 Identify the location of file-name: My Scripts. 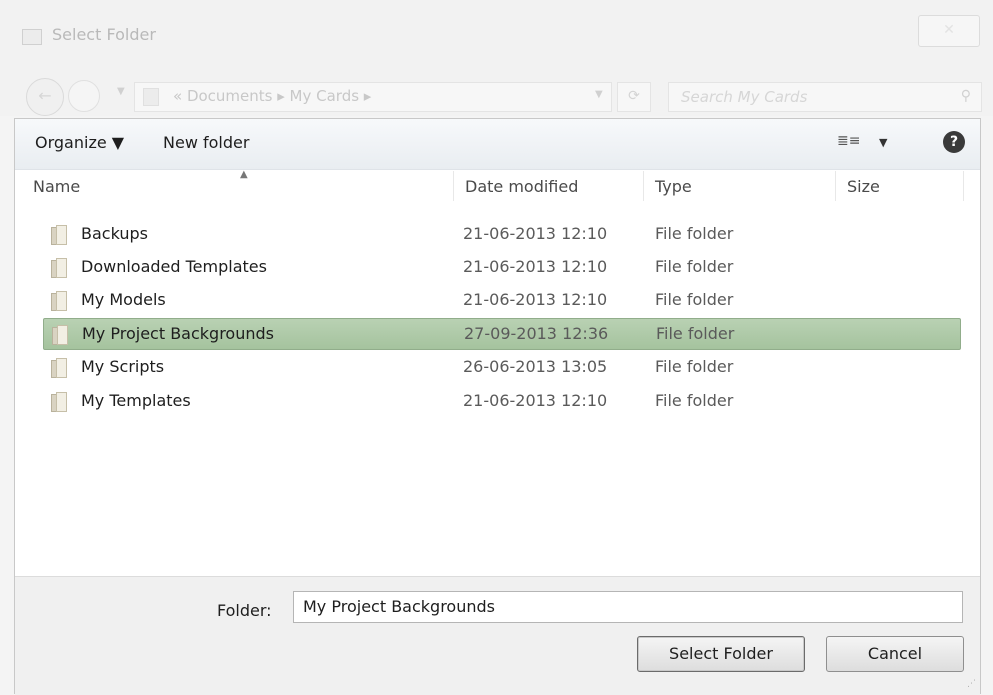
(123, 366).